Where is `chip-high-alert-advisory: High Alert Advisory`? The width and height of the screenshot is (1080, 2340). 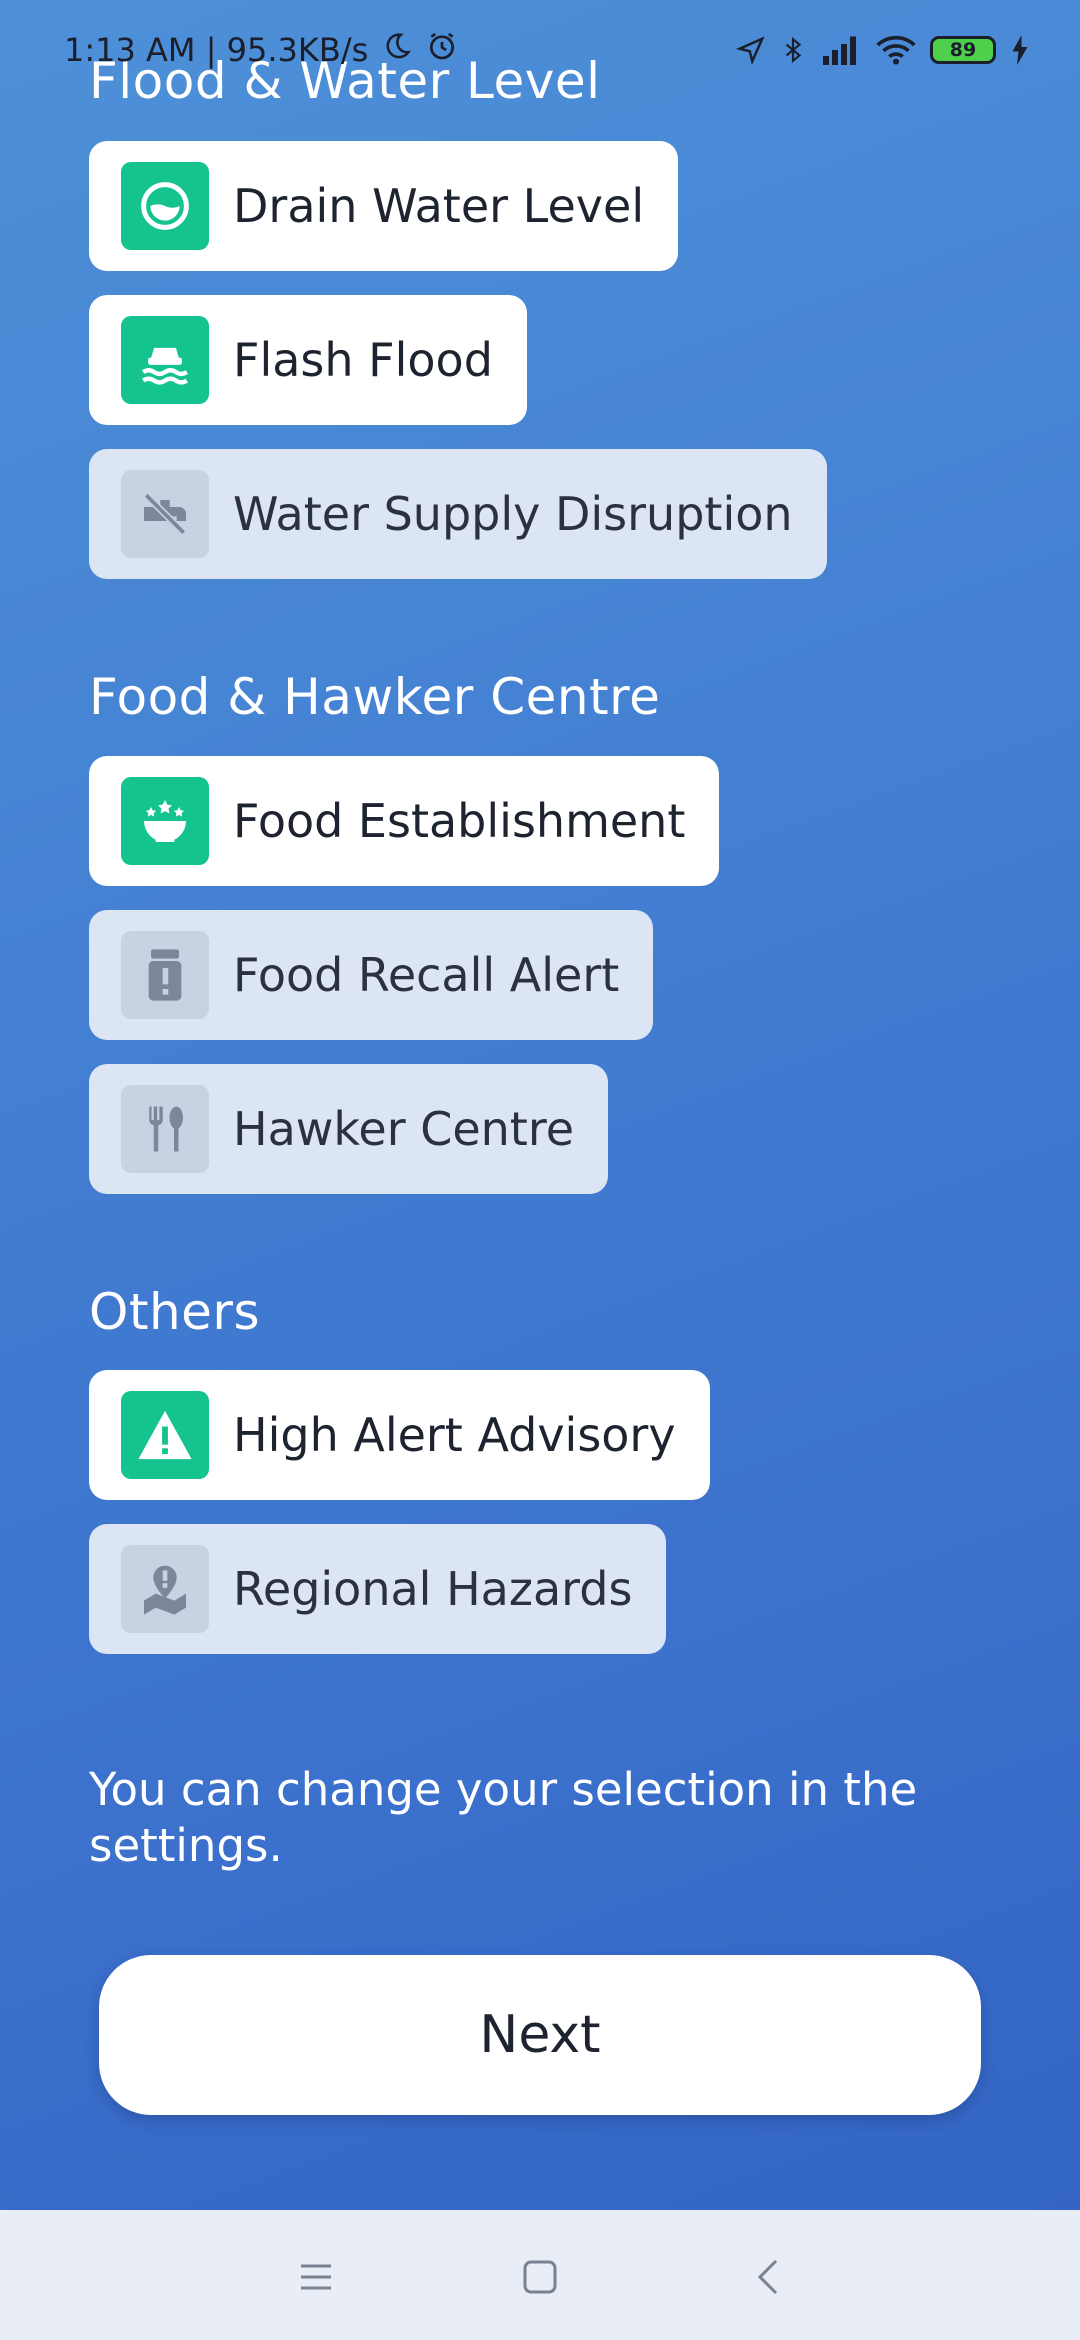 chip-high-alert-advisory: High Alert Advisory is located at coordinates (399, 1435).